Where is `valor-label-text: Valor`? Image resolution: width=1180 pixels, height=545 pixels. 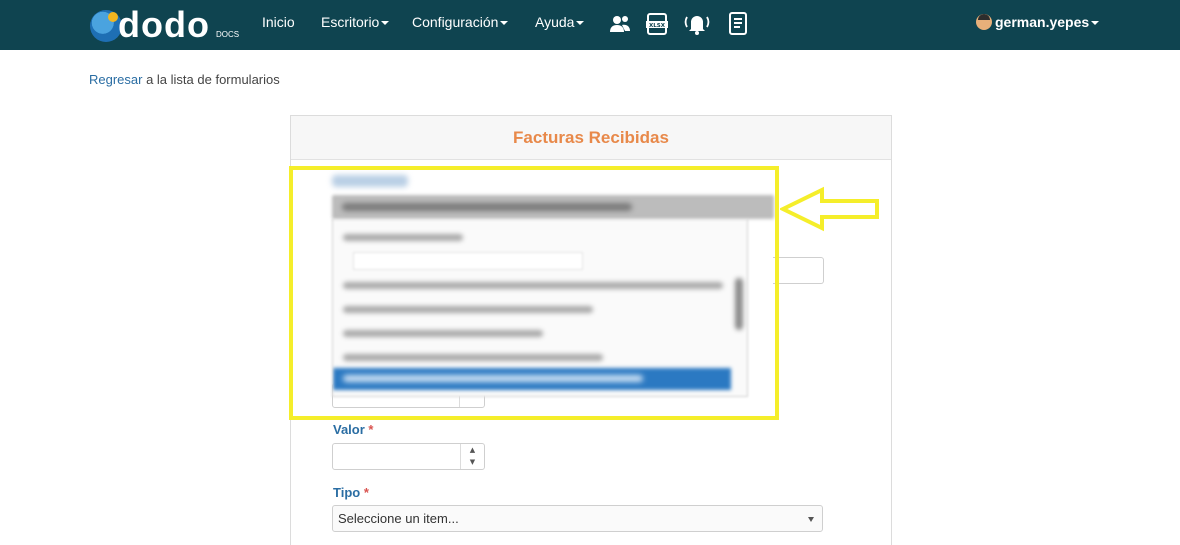 valor-label-text: Valor is located at coordinates (349, 429).